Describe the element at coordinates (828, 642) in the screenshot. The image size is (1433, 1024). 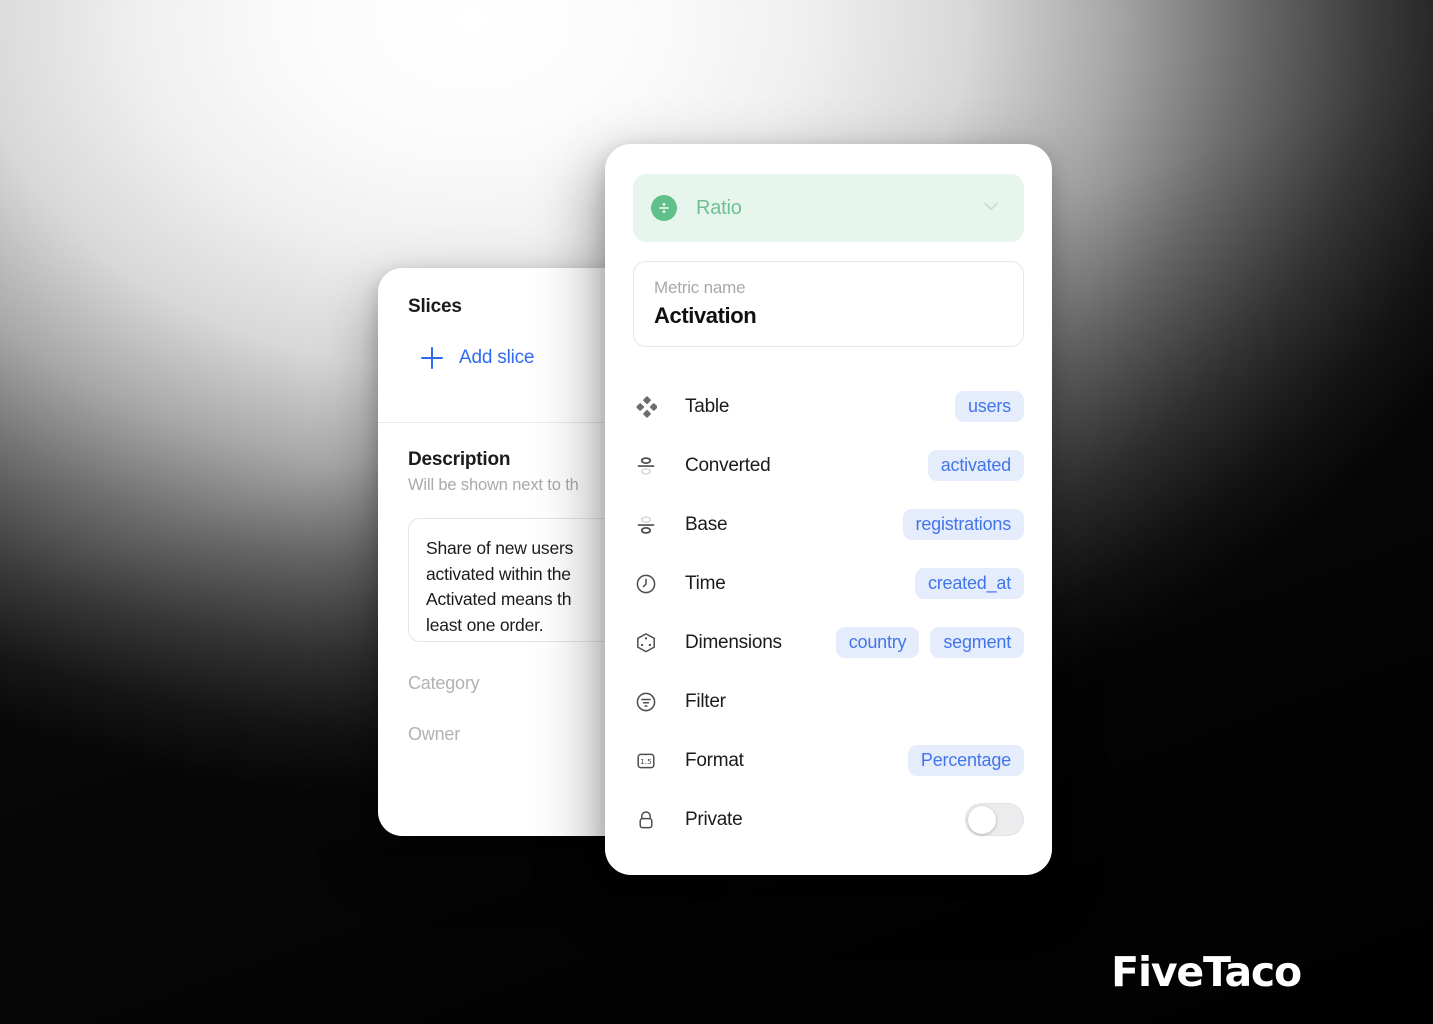
I see `property-row-dimensions: Dimensions country segment` at that location.